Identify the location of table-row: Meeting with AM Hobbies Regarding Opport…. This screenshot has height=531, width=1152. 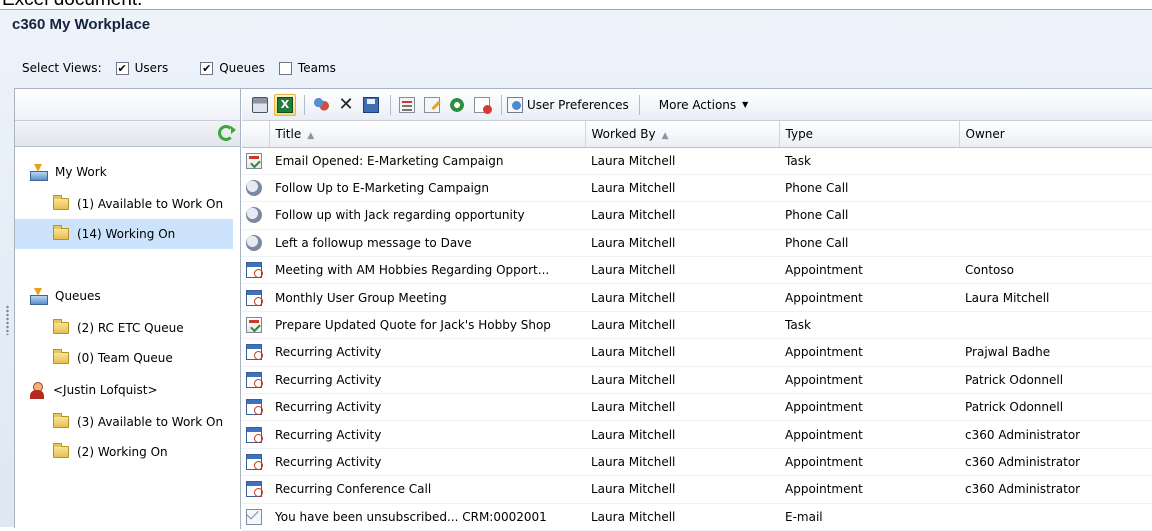
(697, 270).